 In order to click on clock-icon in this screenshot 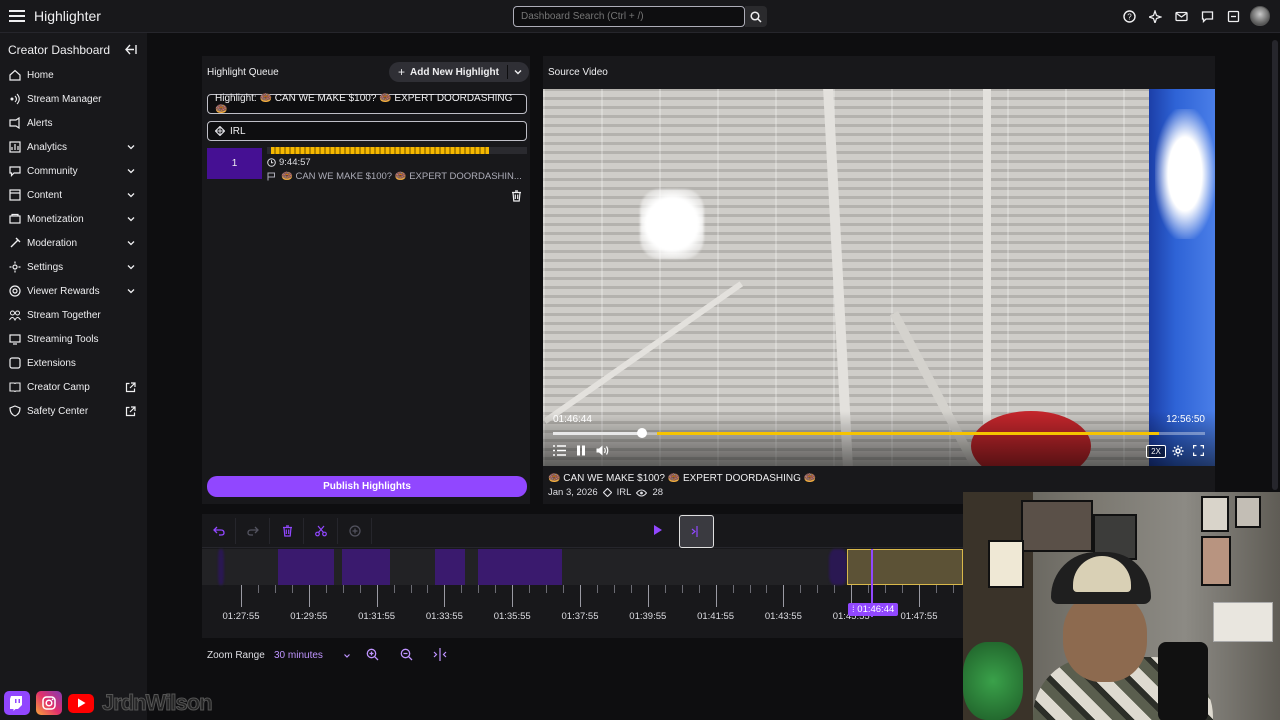, I will do `click(271, 162)`.